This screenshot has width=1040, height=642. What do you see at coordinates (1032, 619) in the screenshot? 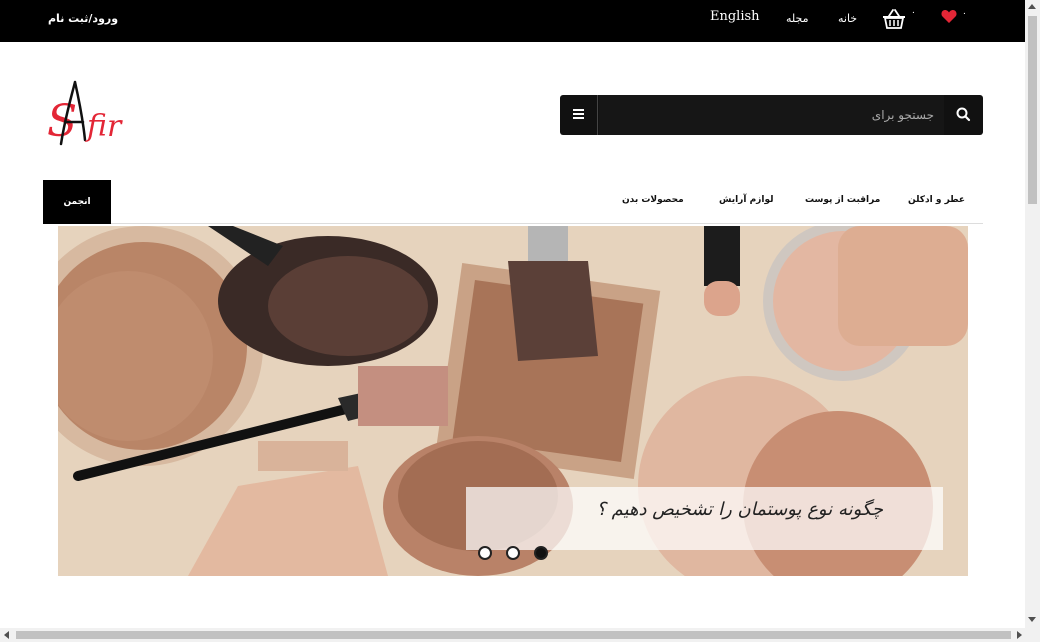
I see `scroll-down-arrow-icon` at bounding box center [1032, 619].